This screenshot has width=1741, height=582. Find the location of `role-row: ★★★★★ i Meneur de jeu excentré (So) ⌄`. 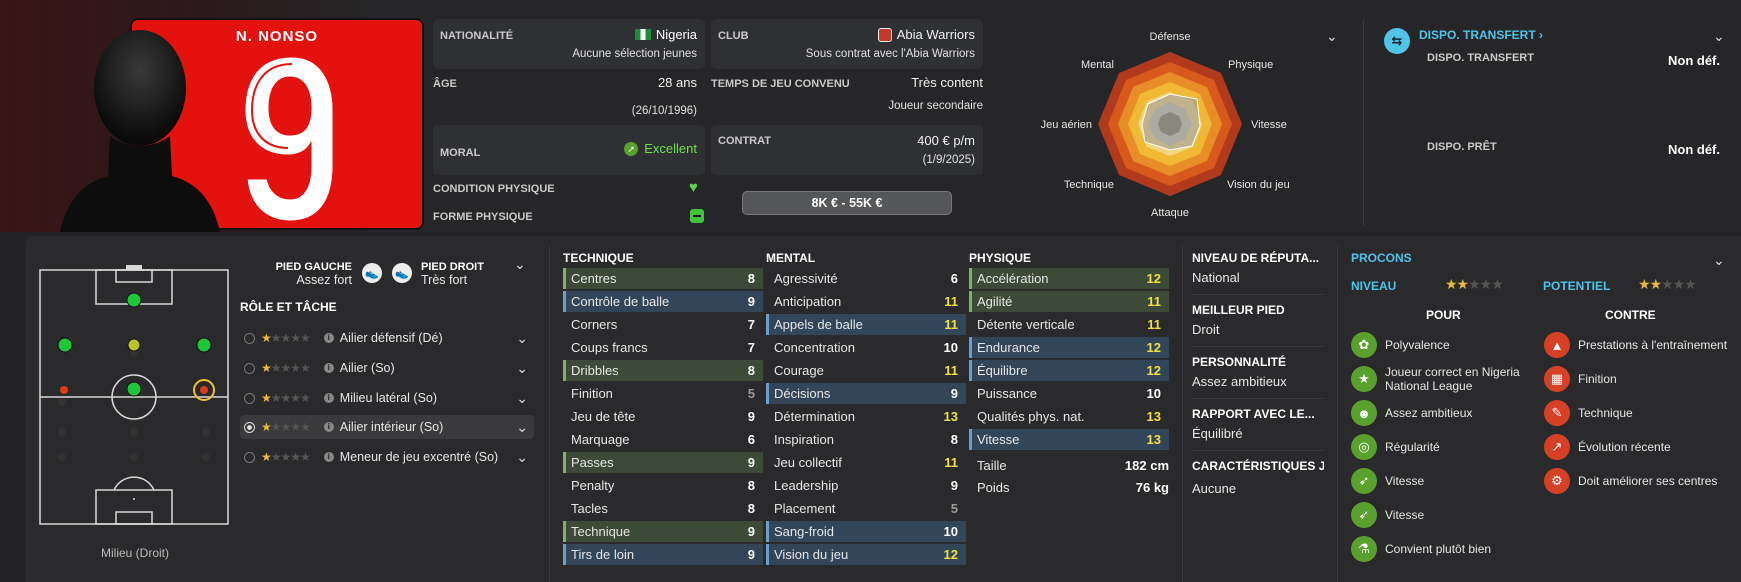

role-row: ★★★★★ i Meneur de jeu excentré (So) ⌄ is located at coordinates (387, 457).